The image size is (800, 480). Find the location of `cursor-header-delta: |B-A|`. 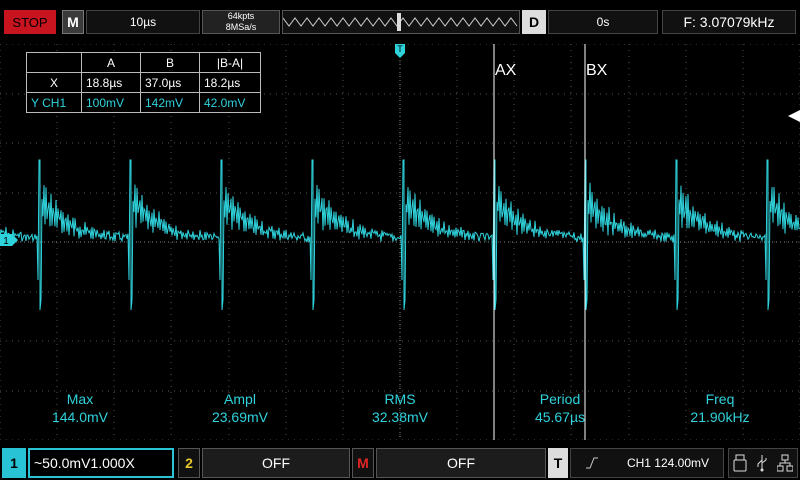

cursor-header-delta: |B-A| is located at coordinates (230, 62).